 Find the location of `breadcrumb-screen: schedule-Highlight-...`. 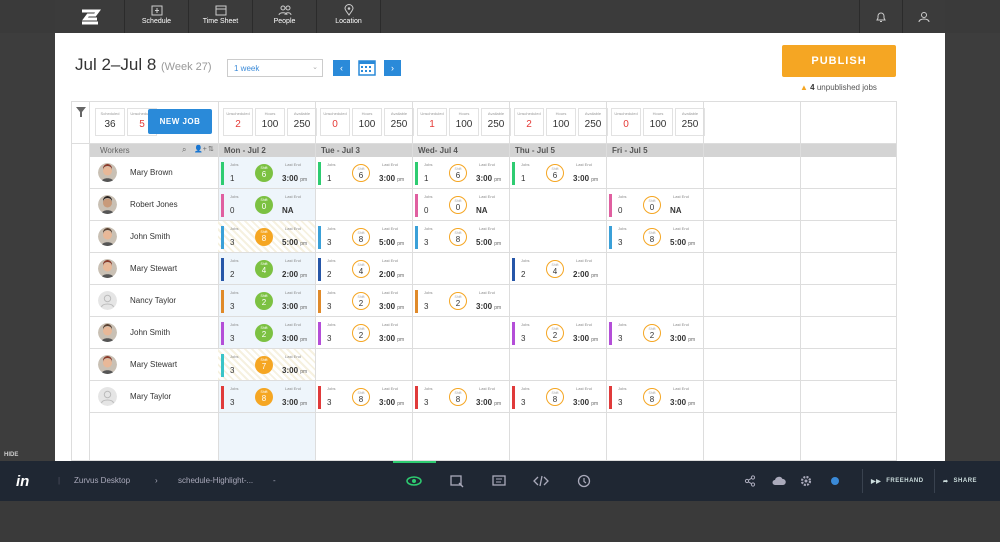

breadcrumb-screen: schedule-Highlight-... is located at coordinates (215, 480).